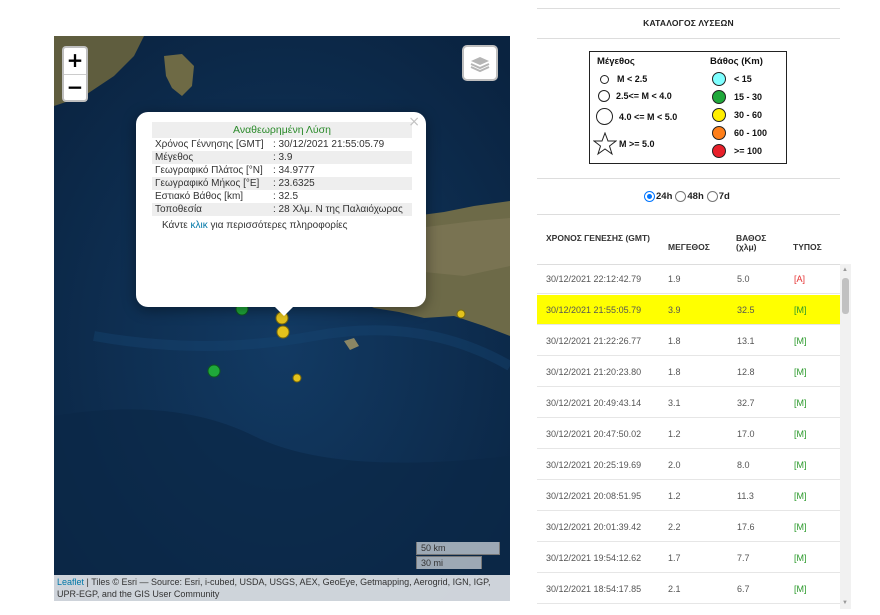  I want to click on cell-time: 30/12/2021 22:12:42.79, so click(594, 279).